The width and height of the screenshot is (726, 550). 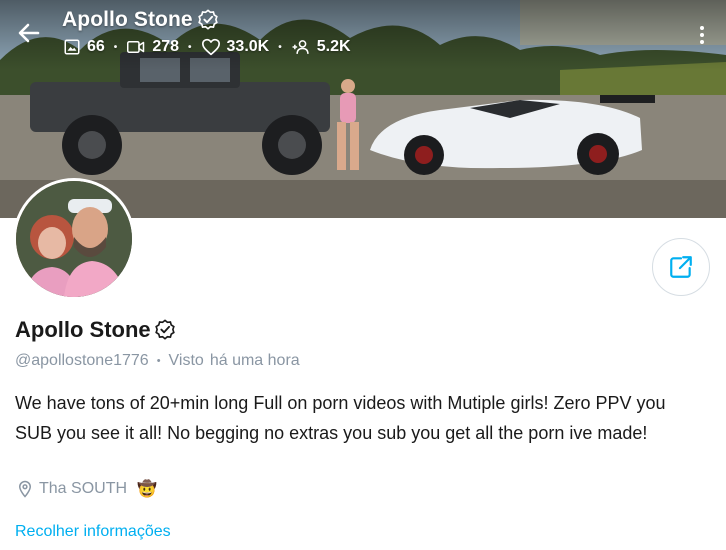 I want to click on profile-name-row: Apollo Stone, so click(x=95, y=330).